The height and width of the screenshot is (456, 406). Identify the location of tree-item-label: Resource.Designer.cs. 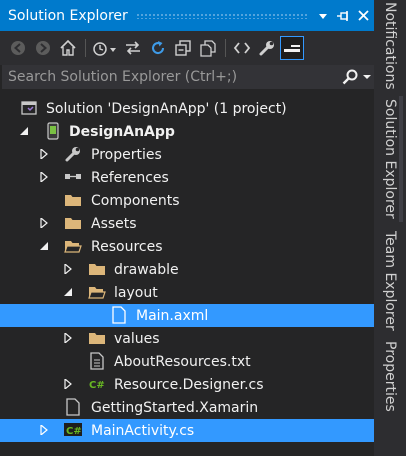
(189, 384).